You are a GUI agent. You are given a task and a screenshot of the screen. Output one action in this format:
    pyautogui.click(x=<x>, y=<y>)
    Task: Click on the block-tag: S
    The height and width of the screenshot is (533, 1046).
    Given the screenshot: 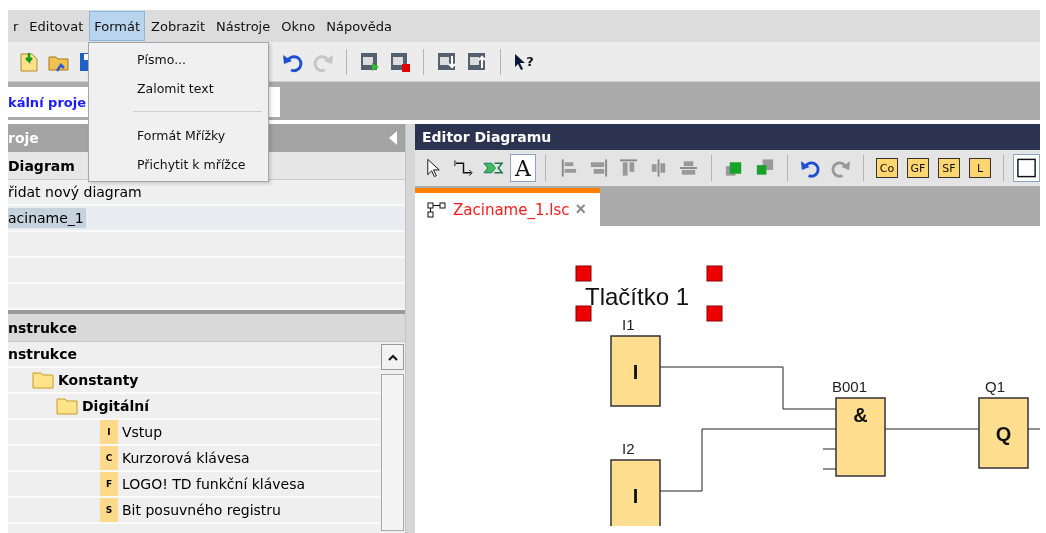 What is the action you would take?
    pyautogui.click(x=109, y=510)
    